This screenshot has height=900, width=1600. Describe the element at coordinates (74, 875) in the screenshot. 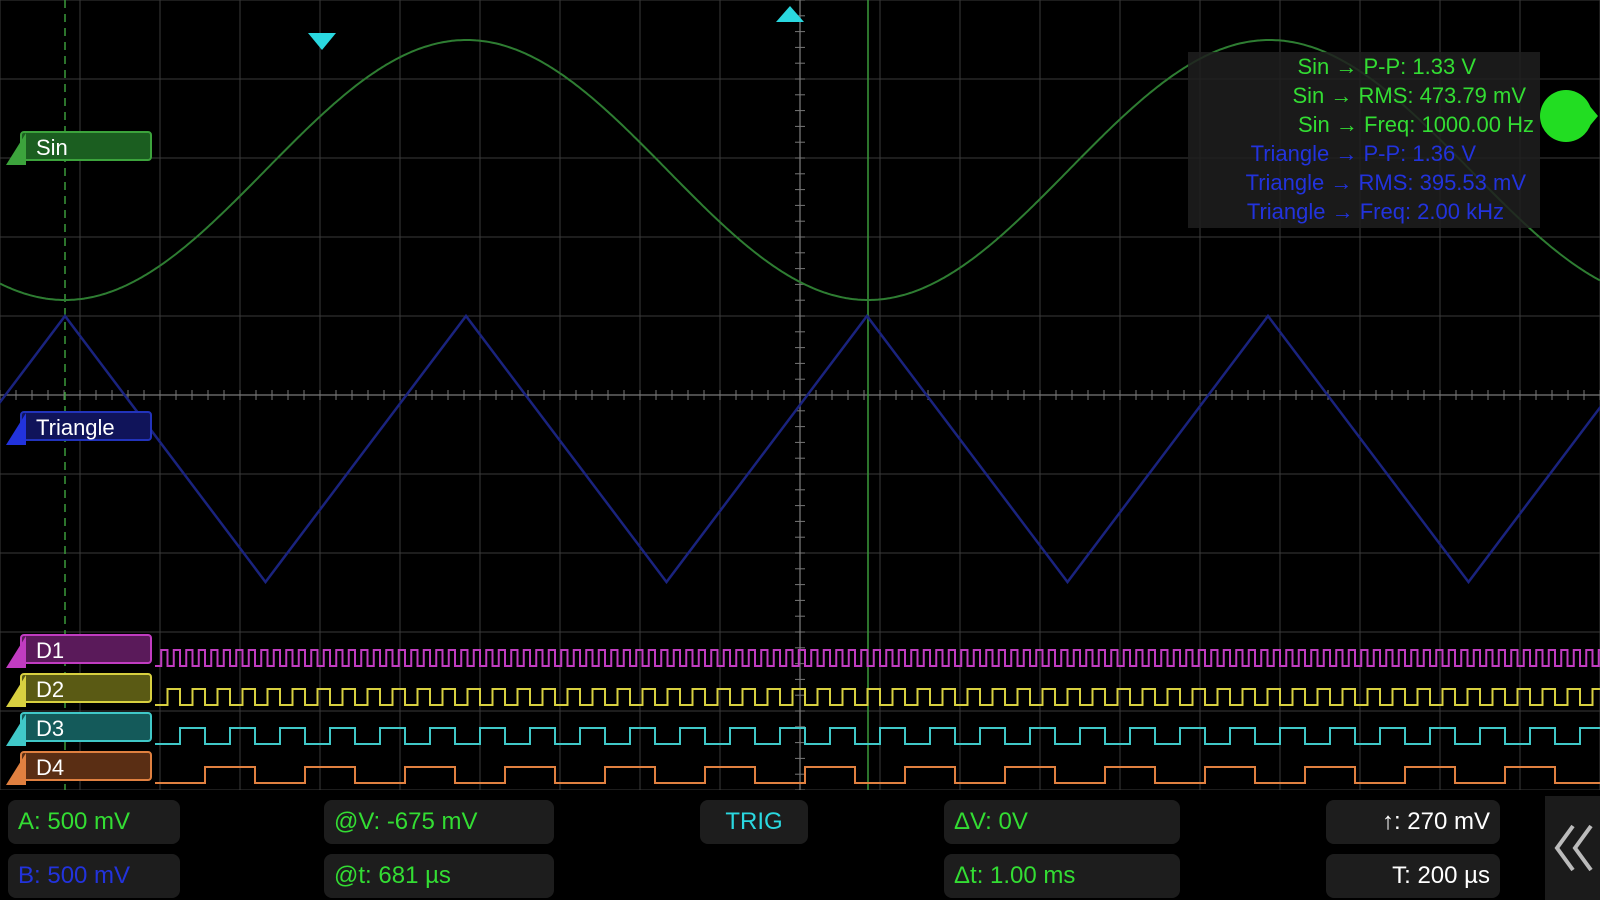

I see `channel-b-scale-text: B: 500 mV` at that location.